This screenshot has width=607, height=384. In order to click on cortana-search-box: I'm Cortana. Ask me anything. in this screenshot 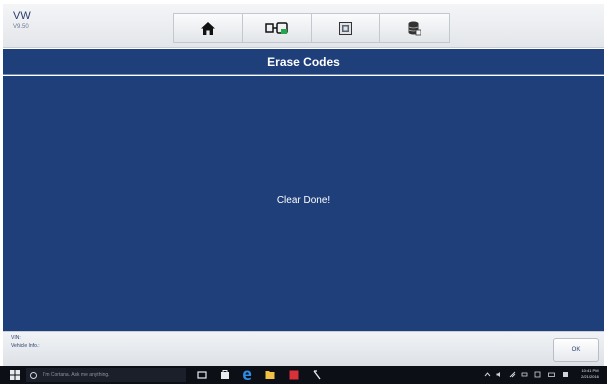, I will do `click(106, 375)`.